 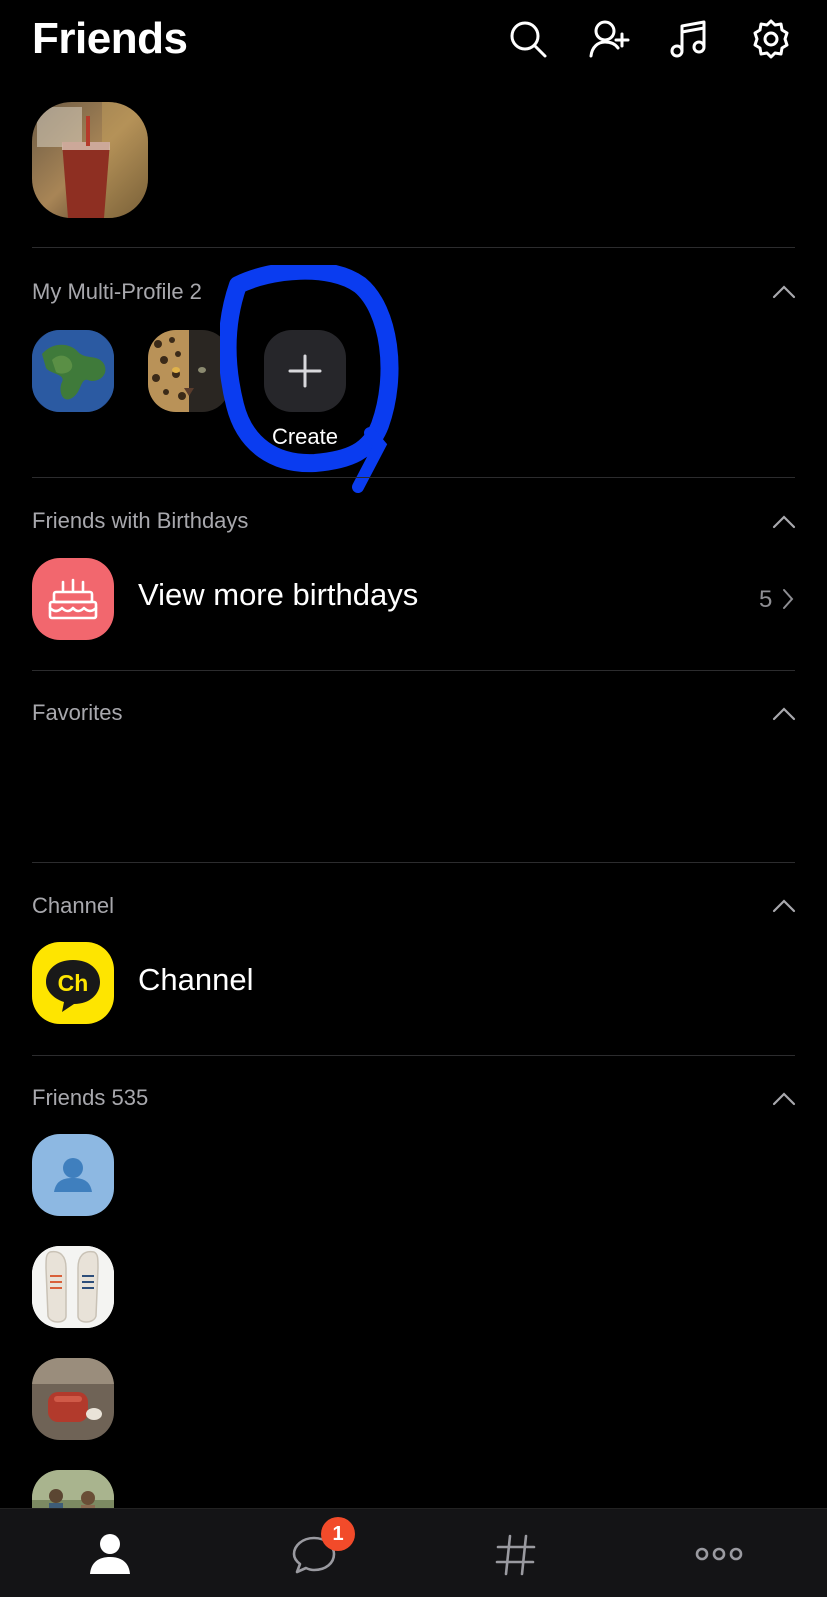 I want to click on my-profile-avatar, so click(x=90, y=160).